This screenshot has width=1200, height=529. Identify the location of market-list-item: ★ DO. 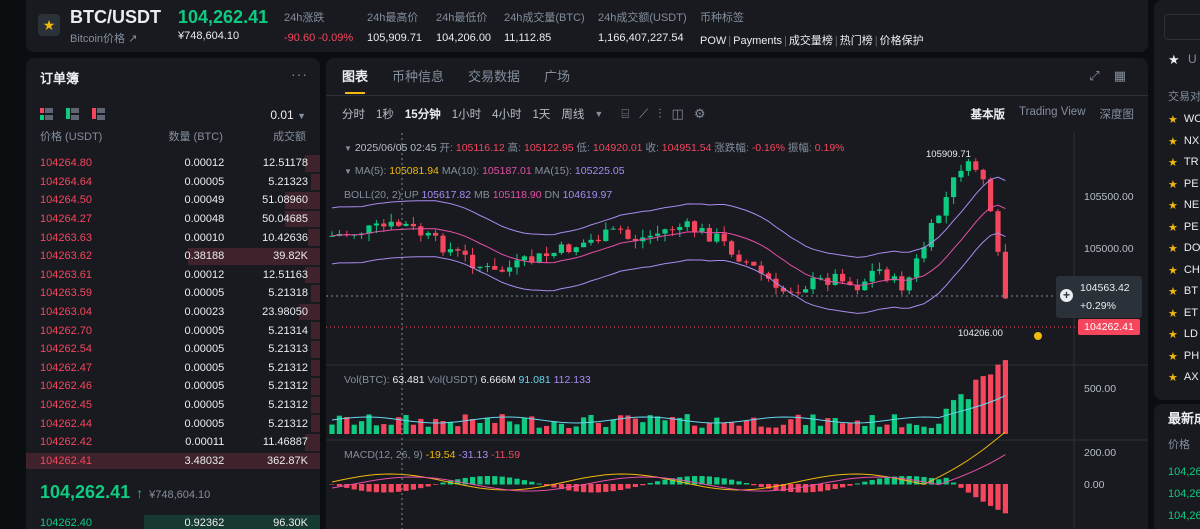
(1184, 248).